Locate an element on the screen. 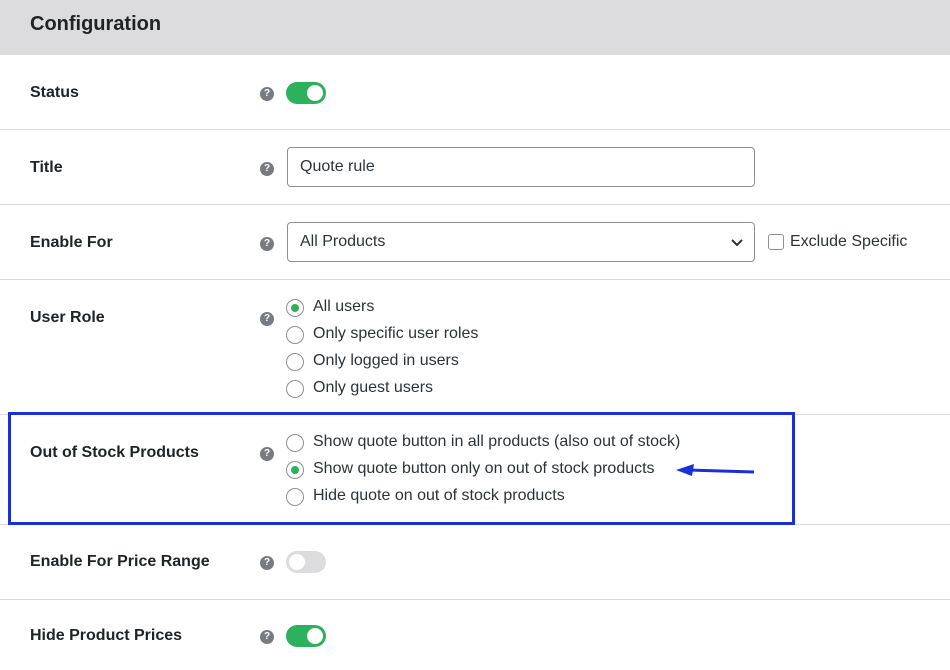 Image resolution: width=950 pixels, height=670 pixels. enable-for-label: Enable For is located at coordinates (71, 242).